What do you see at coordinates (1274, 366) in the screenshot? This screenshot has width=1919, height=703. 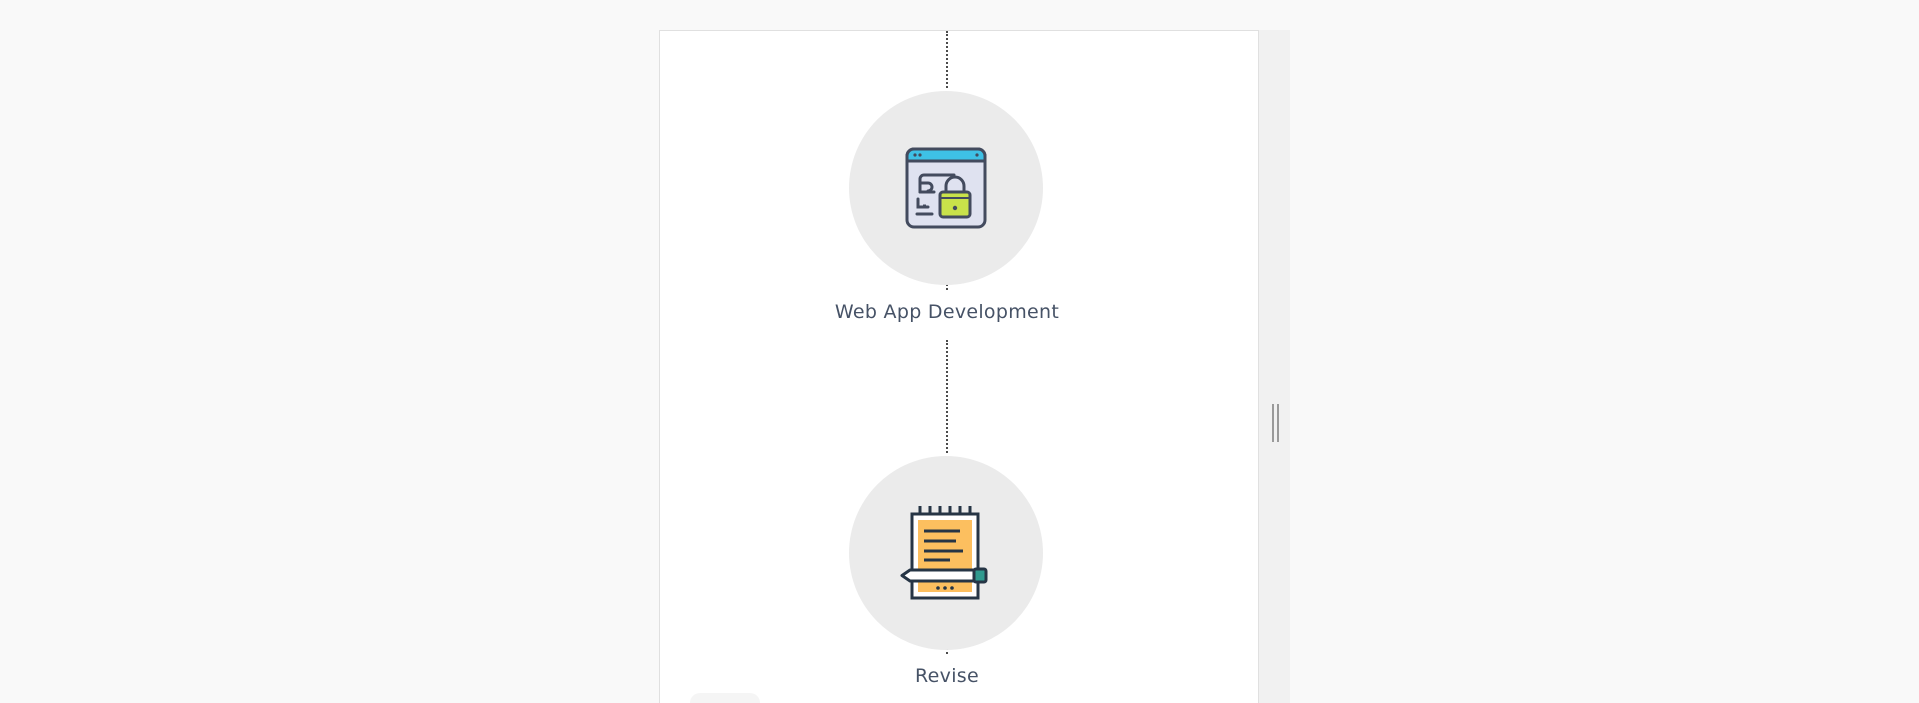 I see `scroll-gutter` at bounding box center [1274, 366].